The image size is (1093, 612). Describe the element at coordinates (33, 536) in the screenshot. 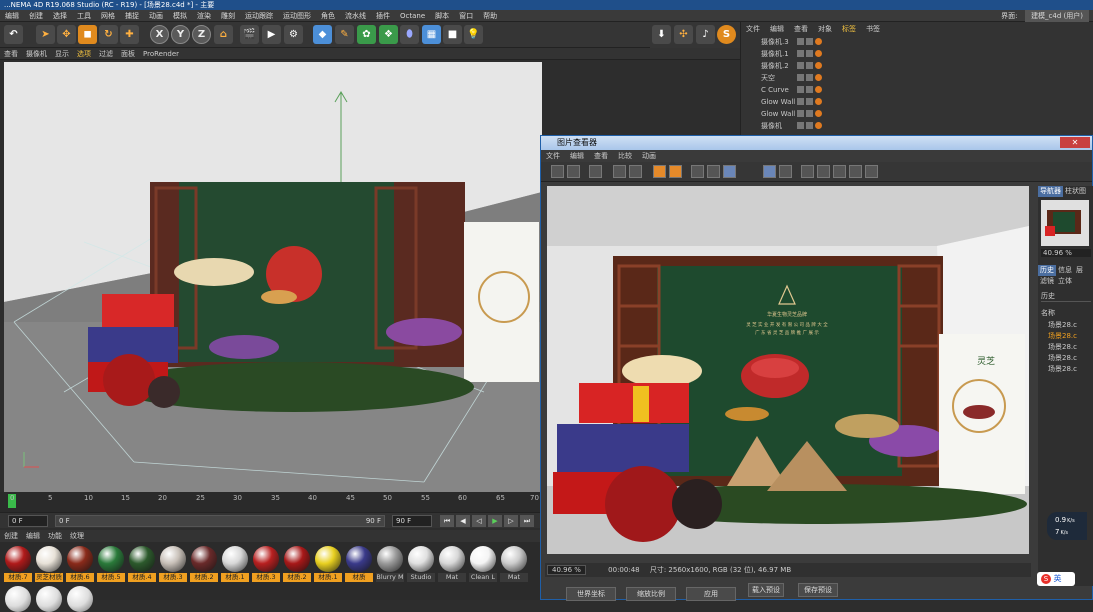

I see `material-menu-edit: 编辑` at that location.